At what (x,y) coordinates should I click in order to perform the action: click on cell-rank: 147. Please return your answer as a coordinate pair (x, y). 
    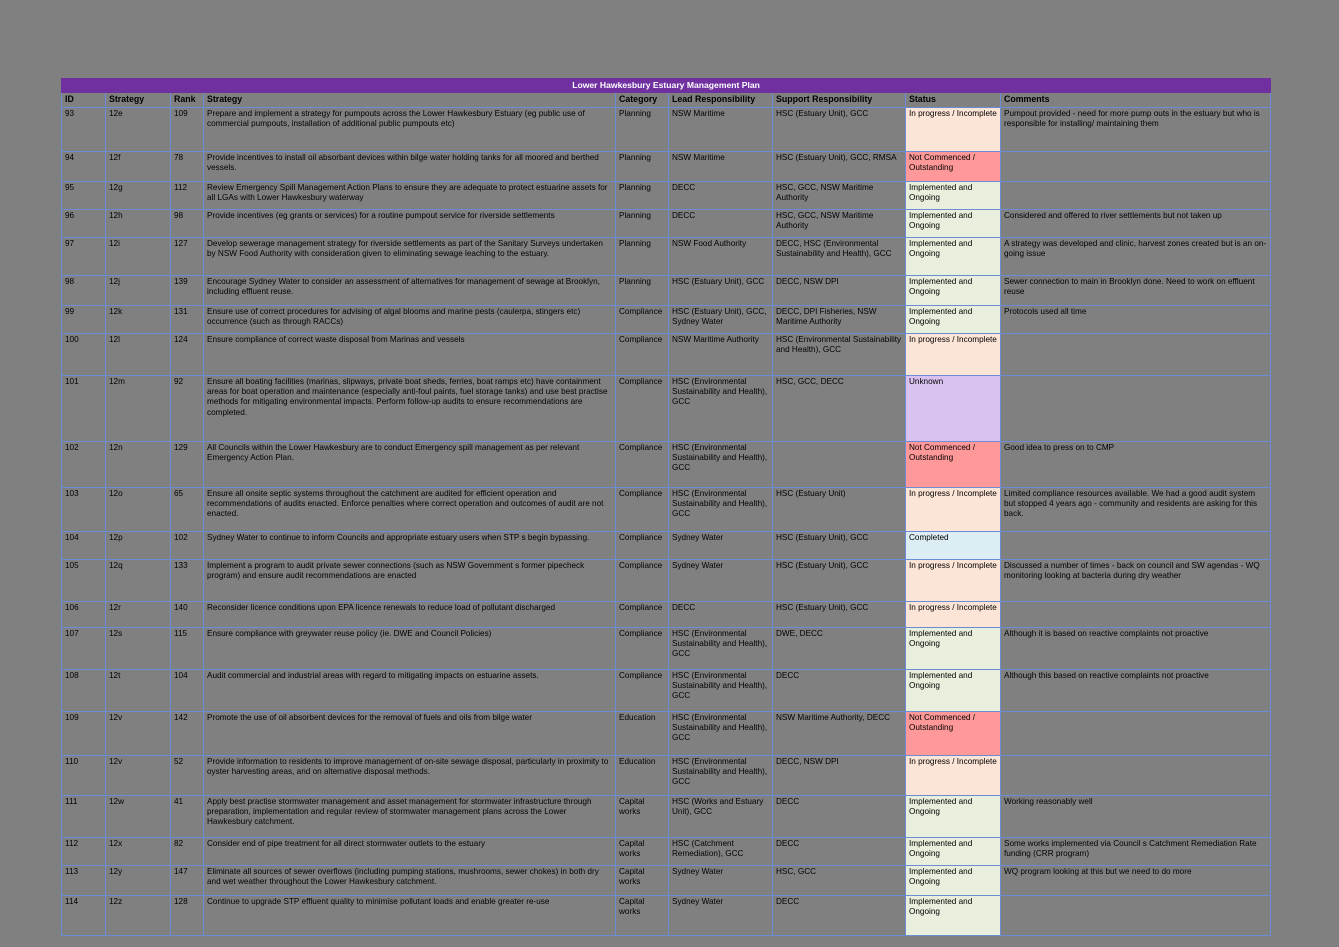
    Looking at the image, I should click on (187, 880).